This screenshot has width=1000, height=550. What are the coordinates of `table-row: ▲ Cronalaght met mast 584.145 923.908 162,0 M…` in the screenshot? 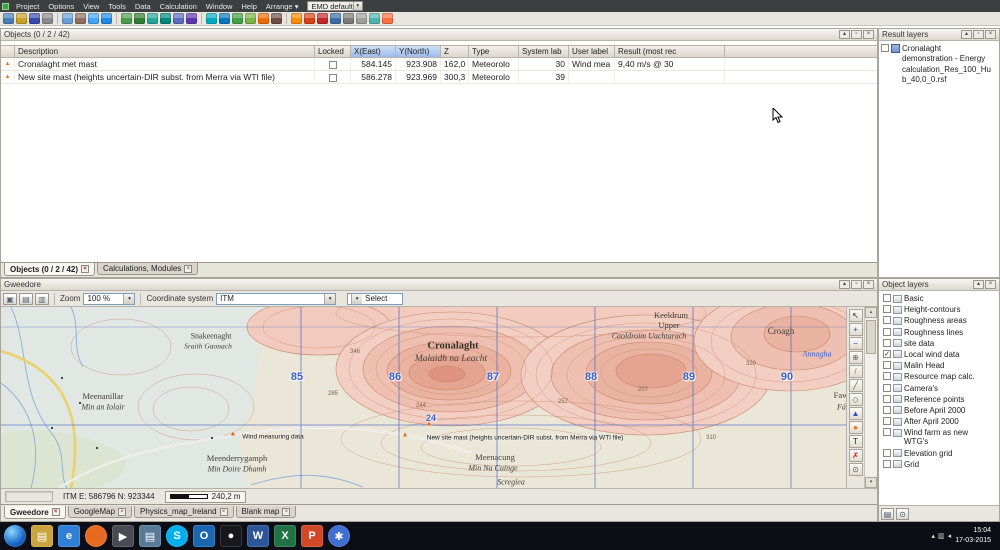 It's located at (439, 64).